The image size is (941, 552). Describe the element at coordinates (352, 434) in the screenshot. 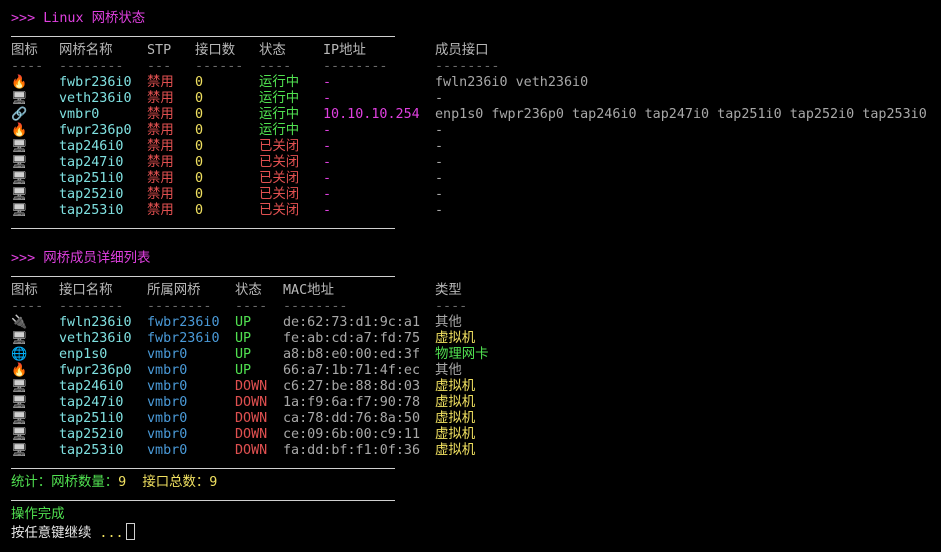

I see `mac-address: ce:09:6b:00:c9:11` at that location.